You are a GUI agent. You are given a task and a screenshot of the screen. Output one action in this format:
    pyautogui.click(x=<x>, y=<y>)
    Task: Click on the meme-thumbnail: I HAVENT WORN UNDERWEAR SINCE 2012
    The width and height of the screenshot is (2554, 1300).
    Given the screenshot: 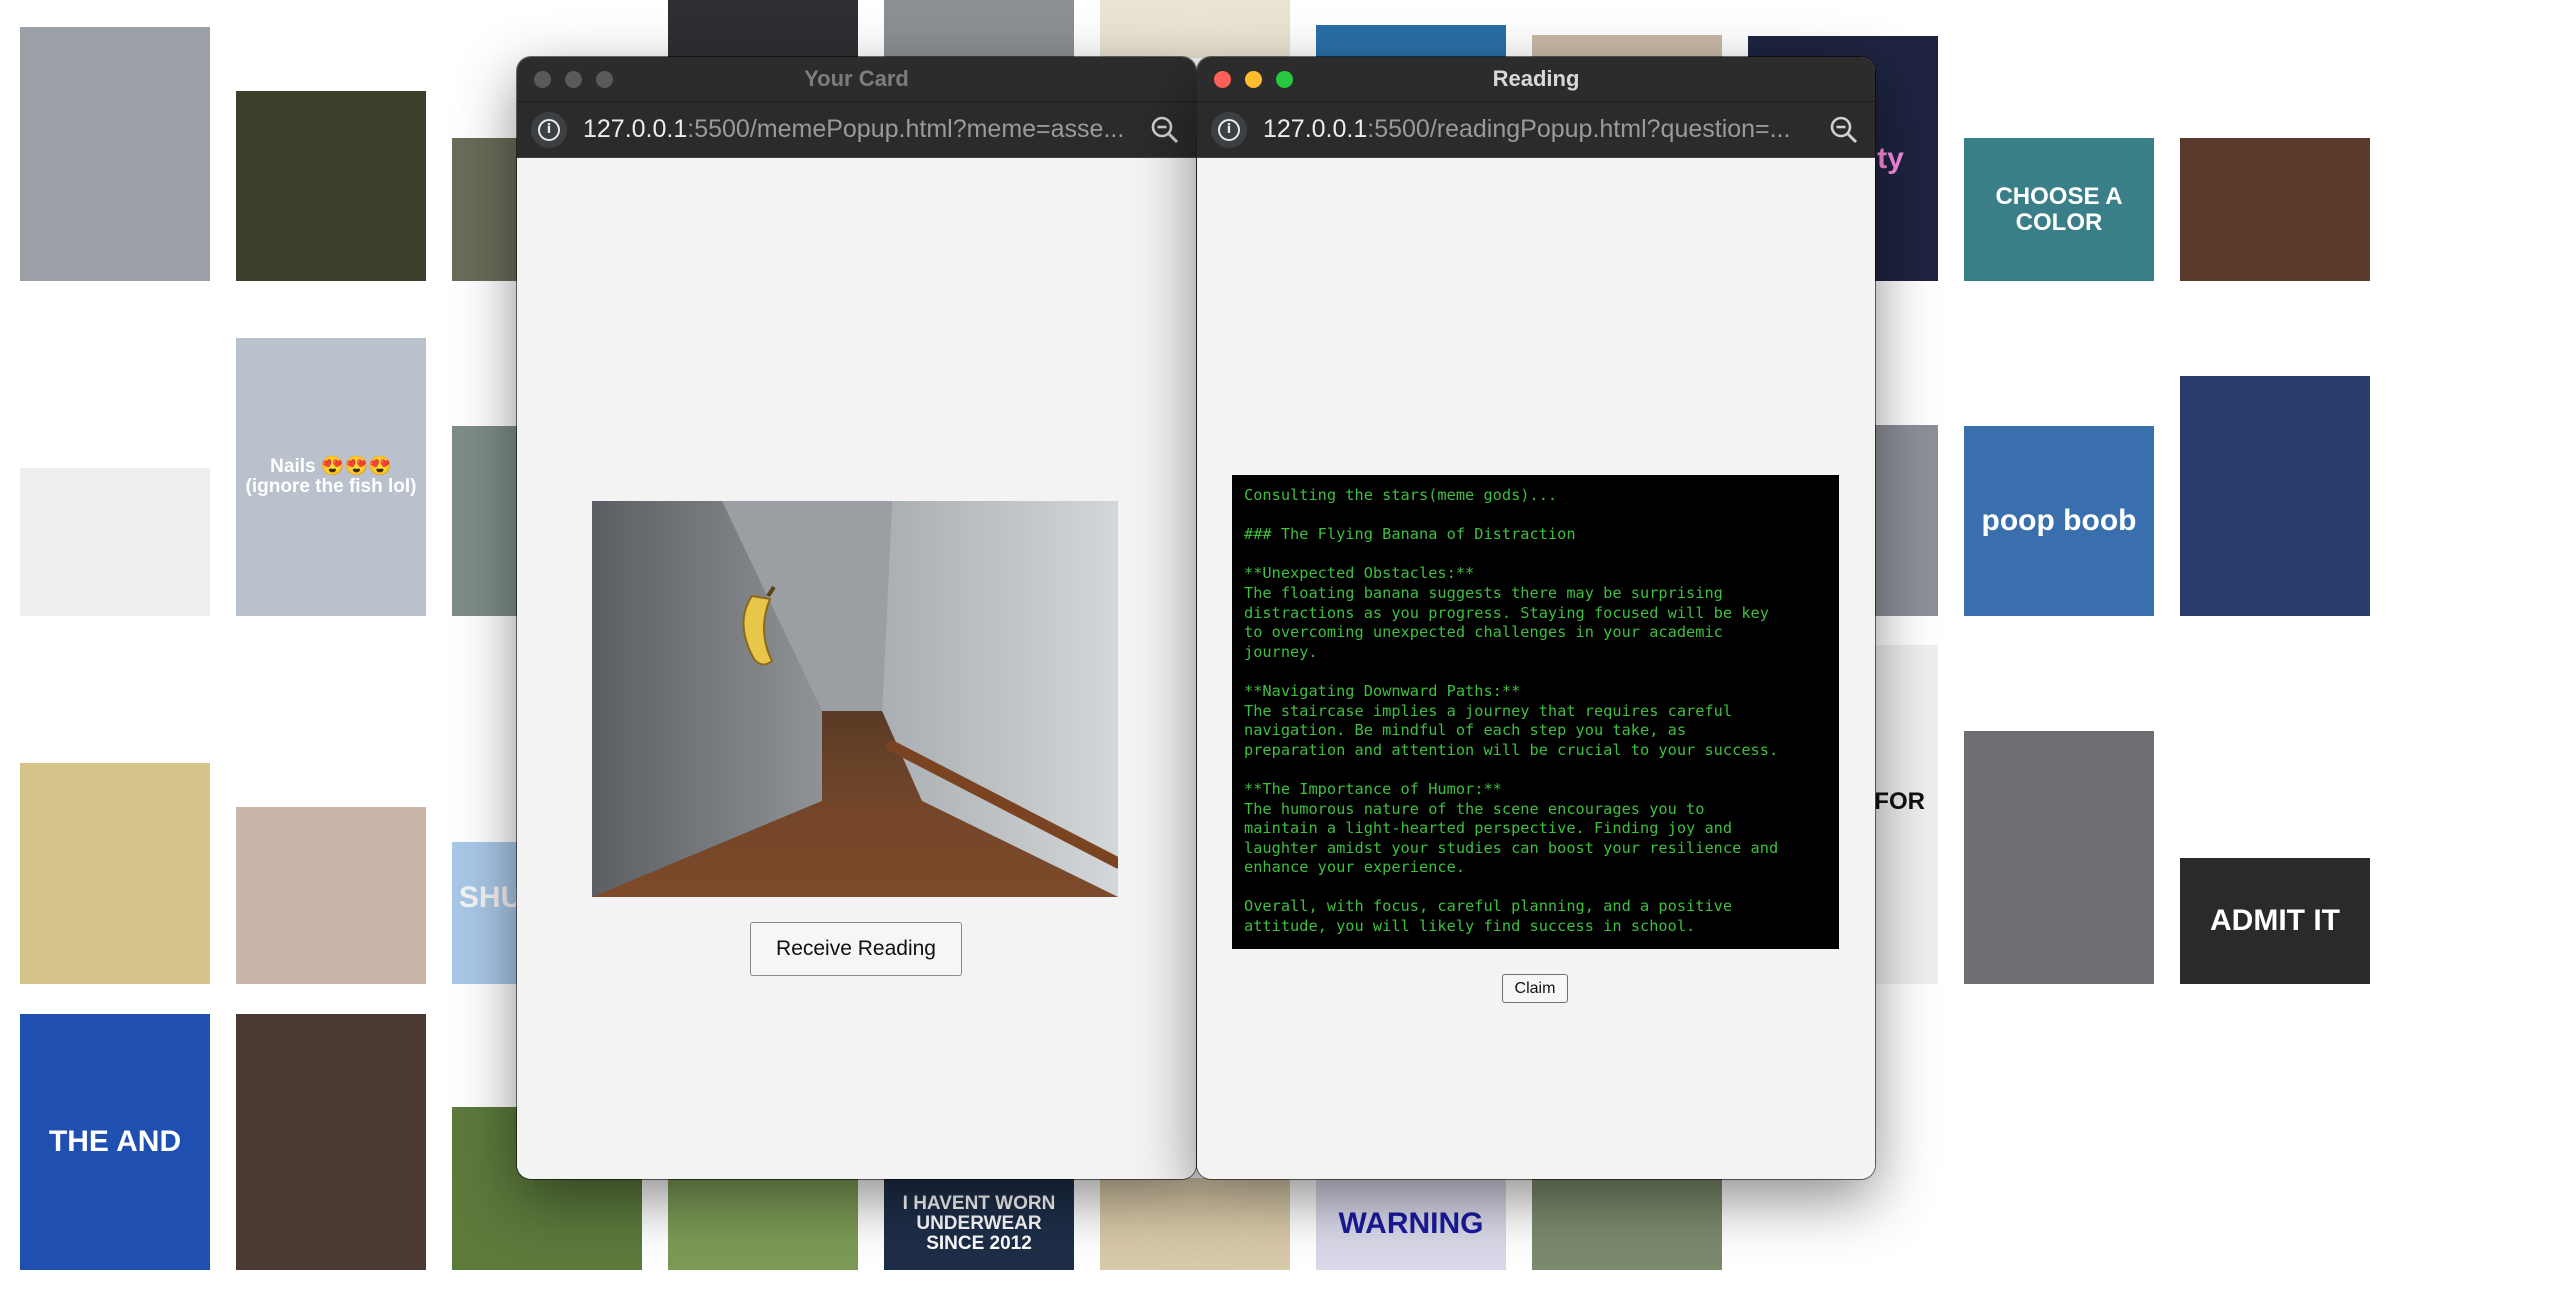 What is the action you would take?
    pyautogui.click(x=979, y=1224)
    